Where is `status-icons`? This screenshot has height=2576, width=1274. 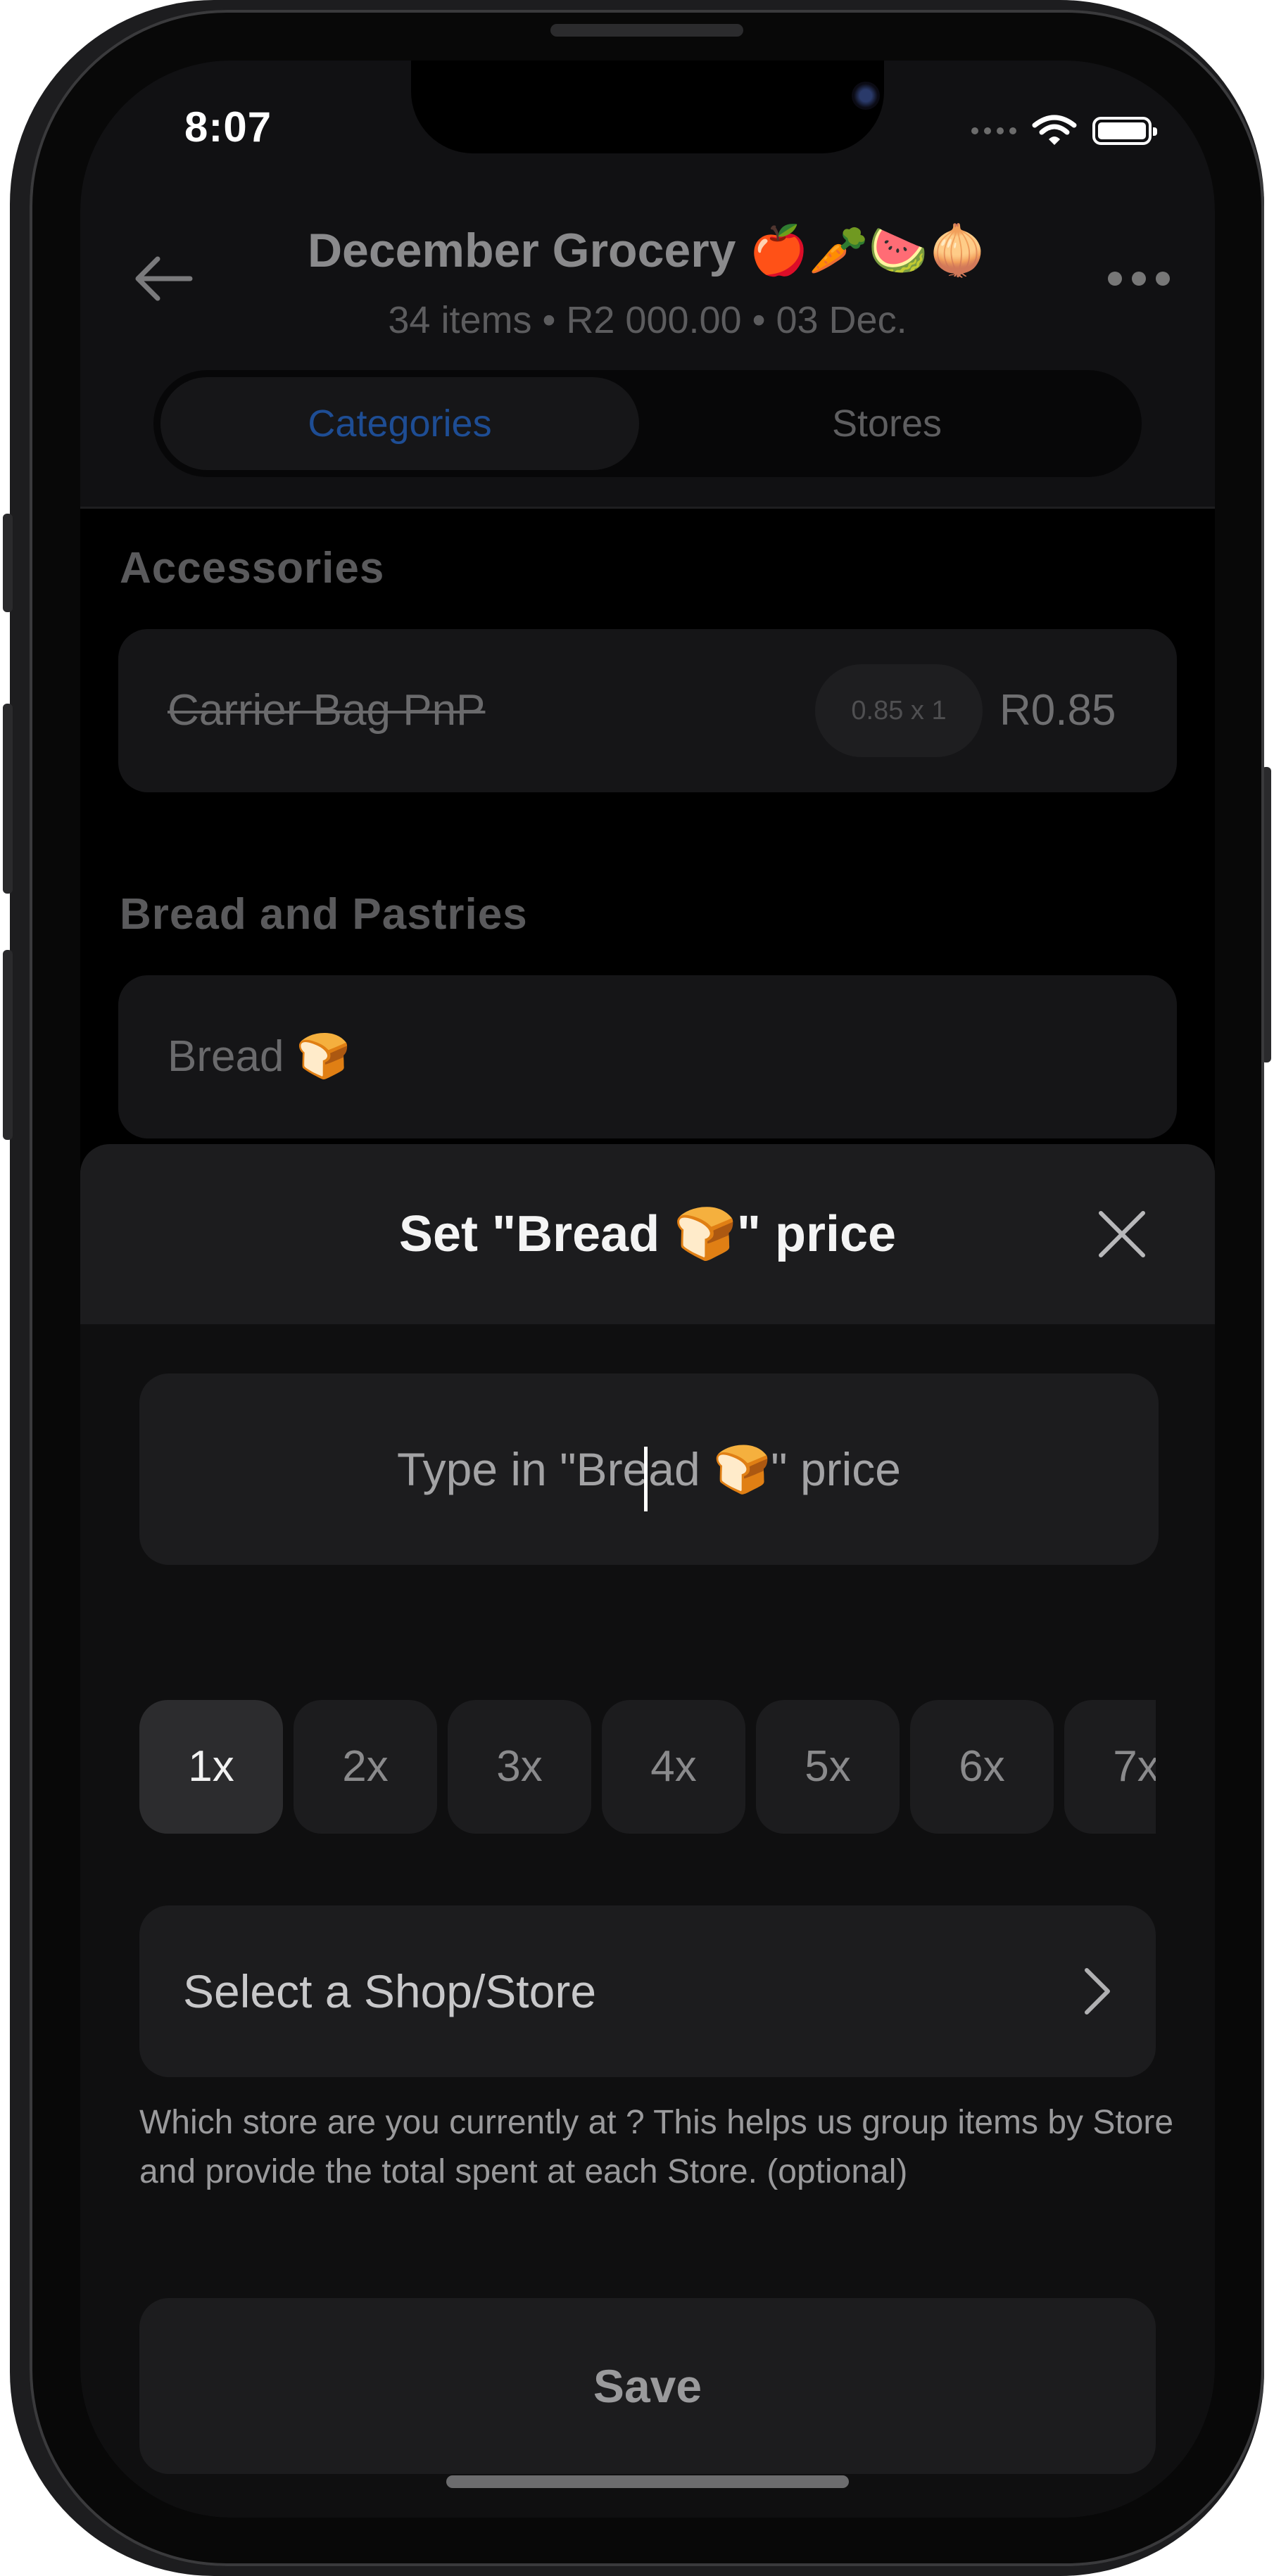 status-icons is located at coordinates (1064, 131).